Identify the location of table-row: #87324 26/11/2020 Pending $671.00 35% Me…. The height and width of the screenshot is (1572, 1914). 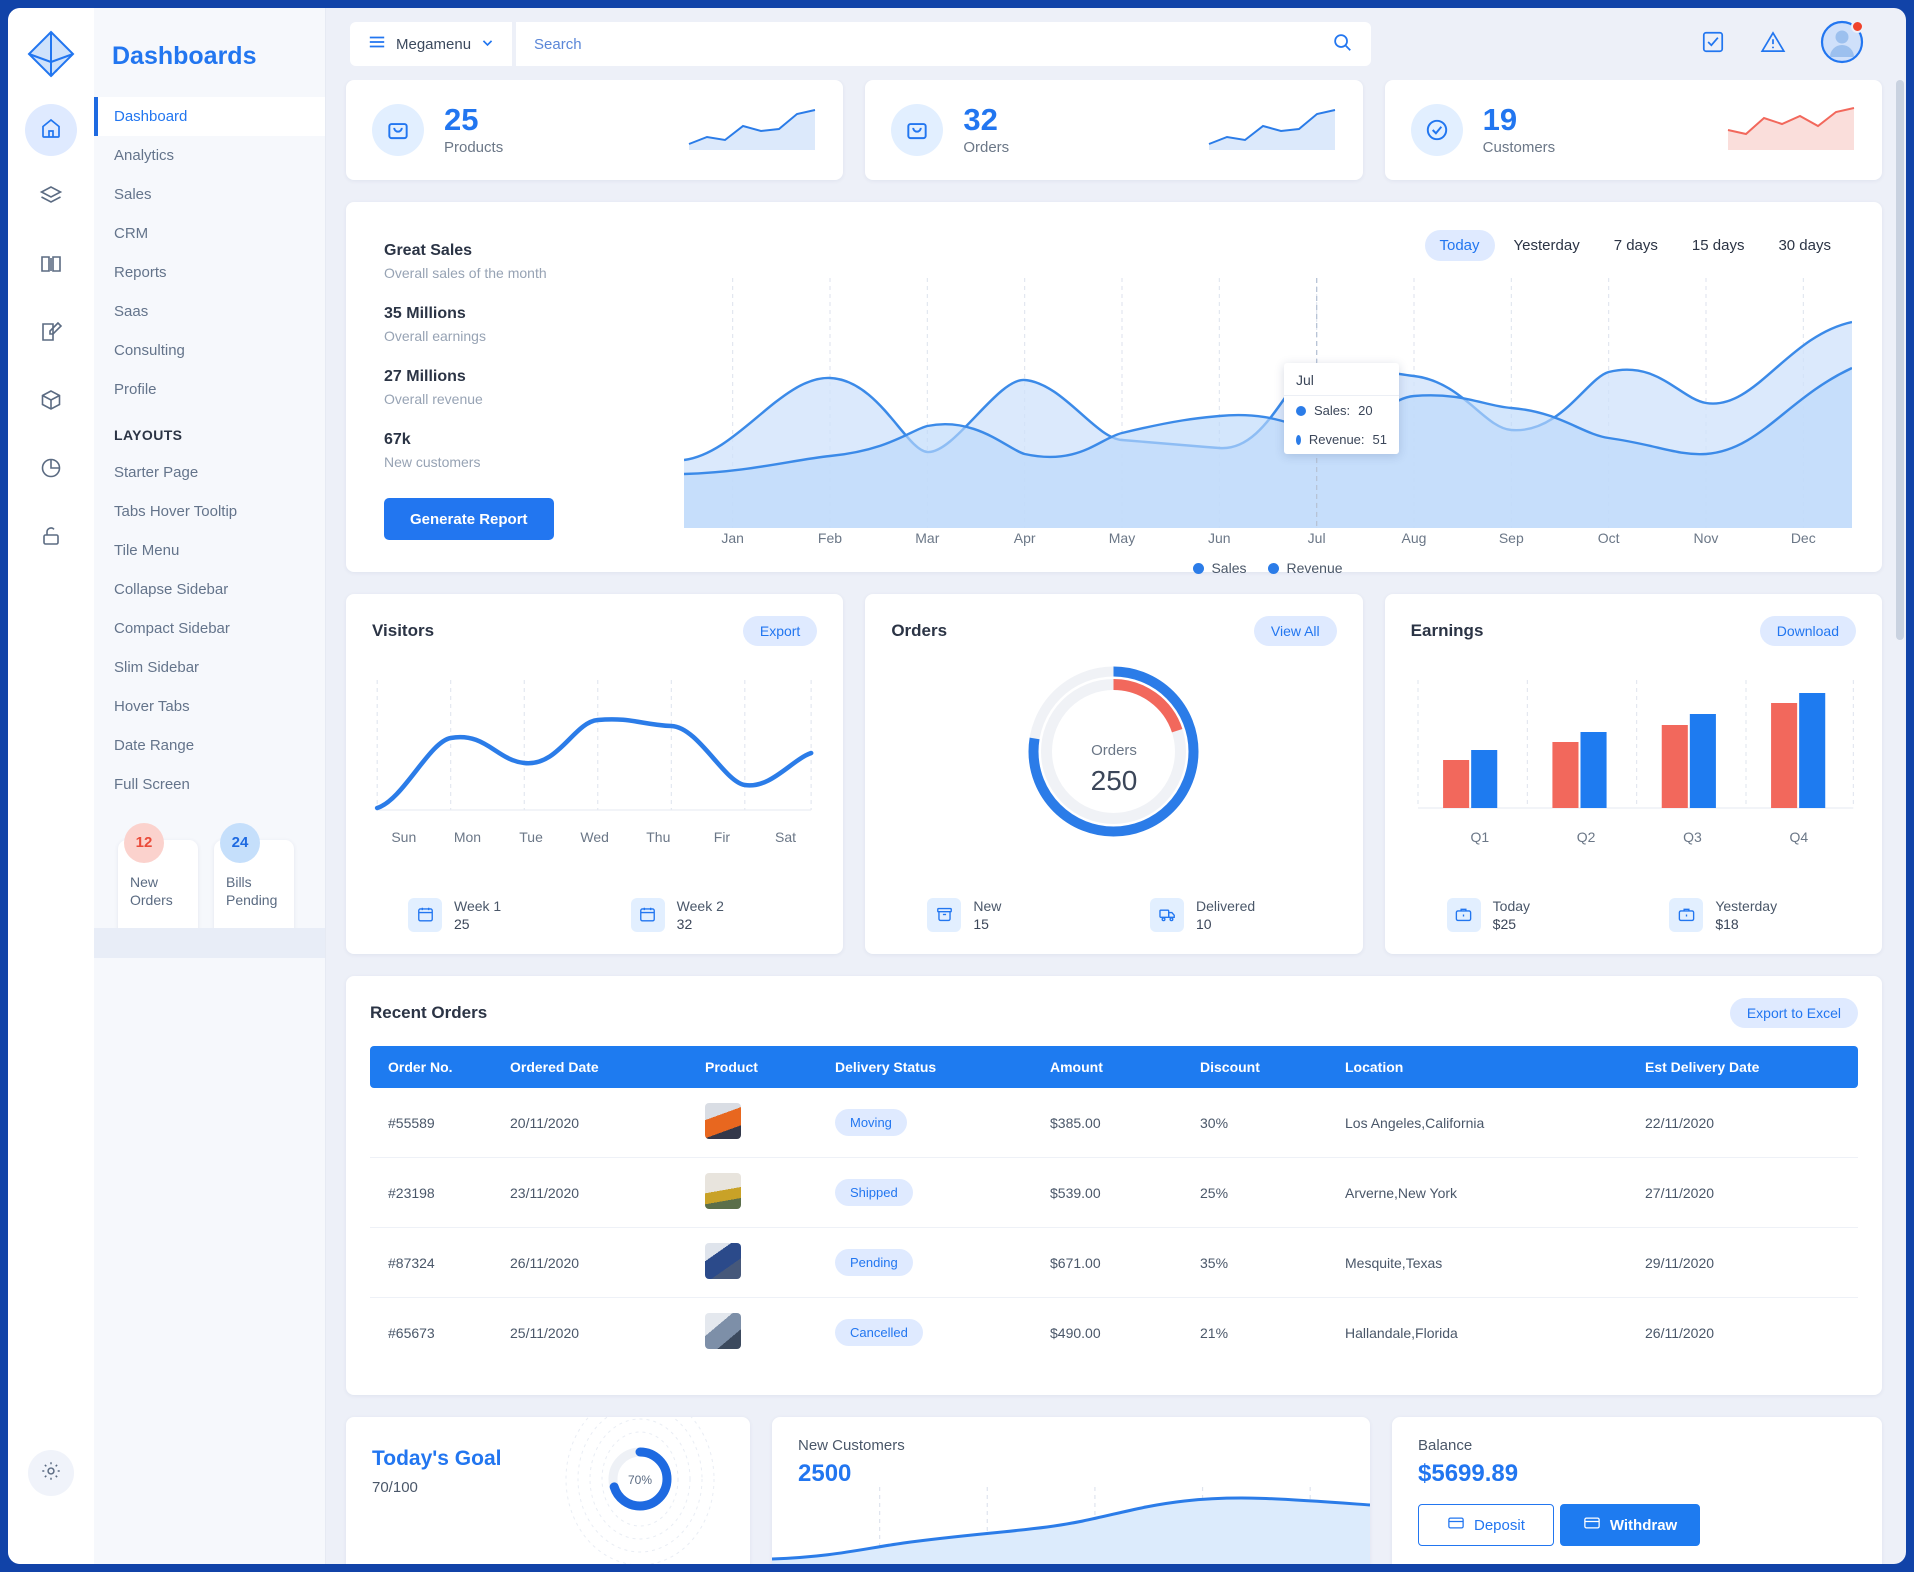
(1114, 1262).